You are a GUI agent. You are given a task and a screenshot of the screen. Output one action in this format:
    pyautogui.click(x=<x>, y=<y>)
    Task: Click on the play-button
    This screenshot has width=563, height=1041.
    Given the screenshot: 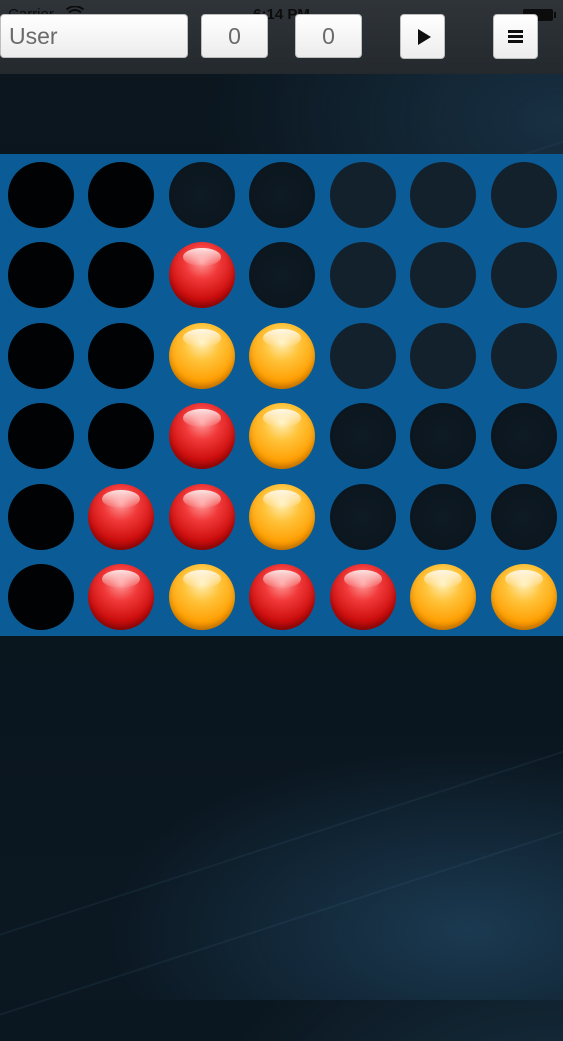 What is the action you would take?
    pyautogui.click(x=422, y=36)
    